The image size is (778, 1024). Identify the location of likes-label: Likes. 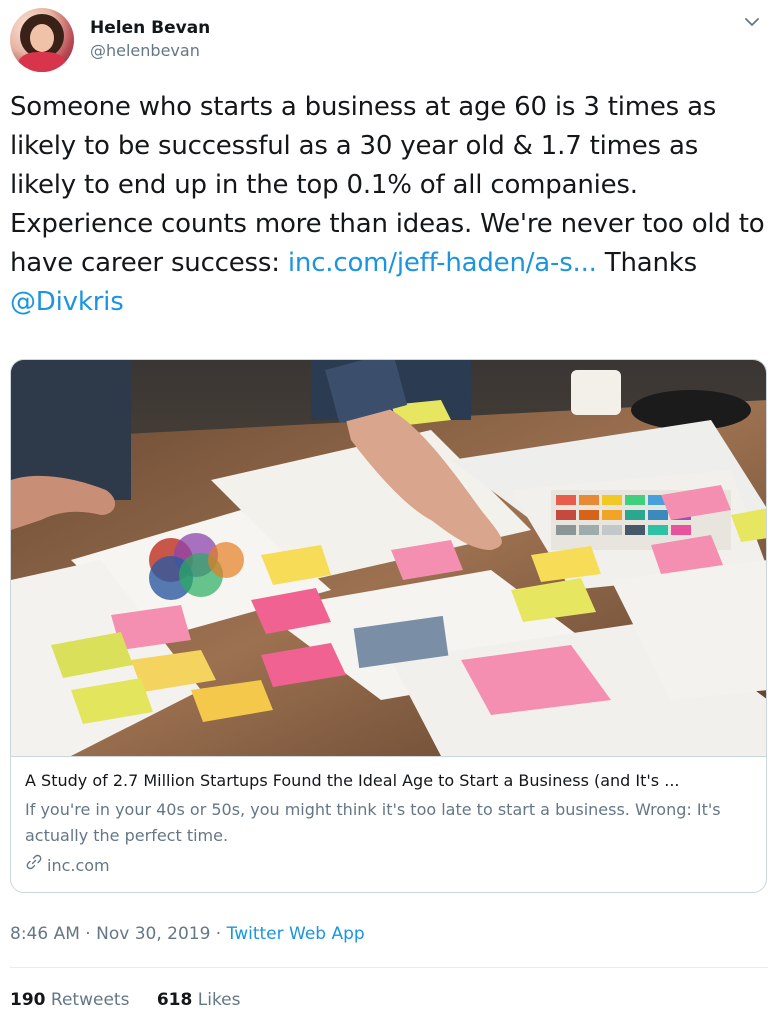
(219, 1000).